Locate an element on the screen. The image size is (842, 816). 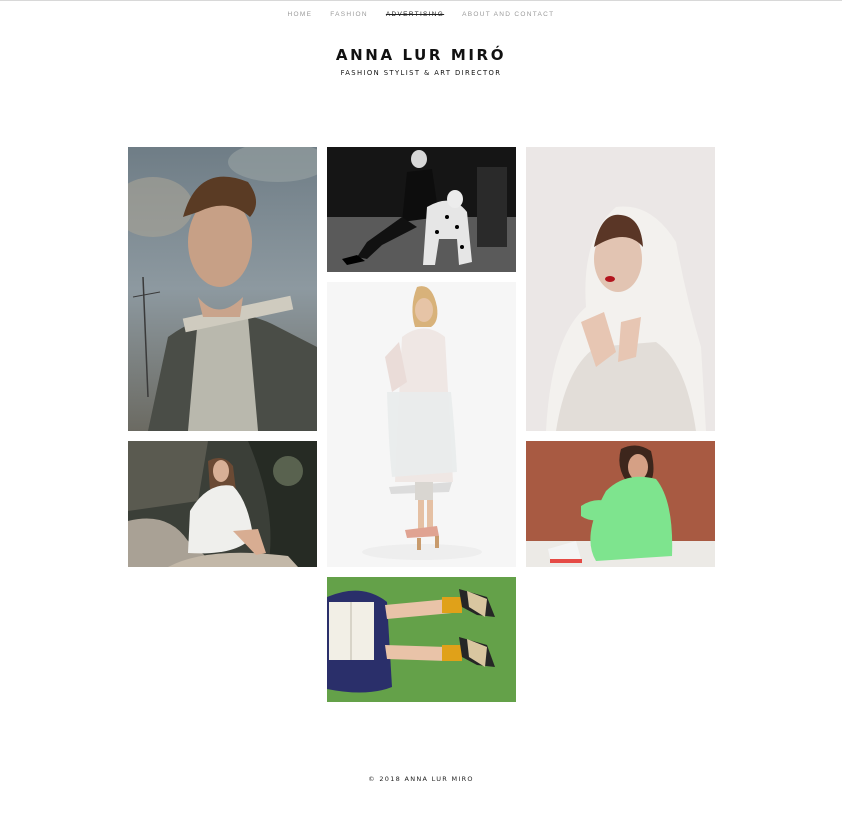
photo-woman-green-sweater is located at coordinates (620, 504).